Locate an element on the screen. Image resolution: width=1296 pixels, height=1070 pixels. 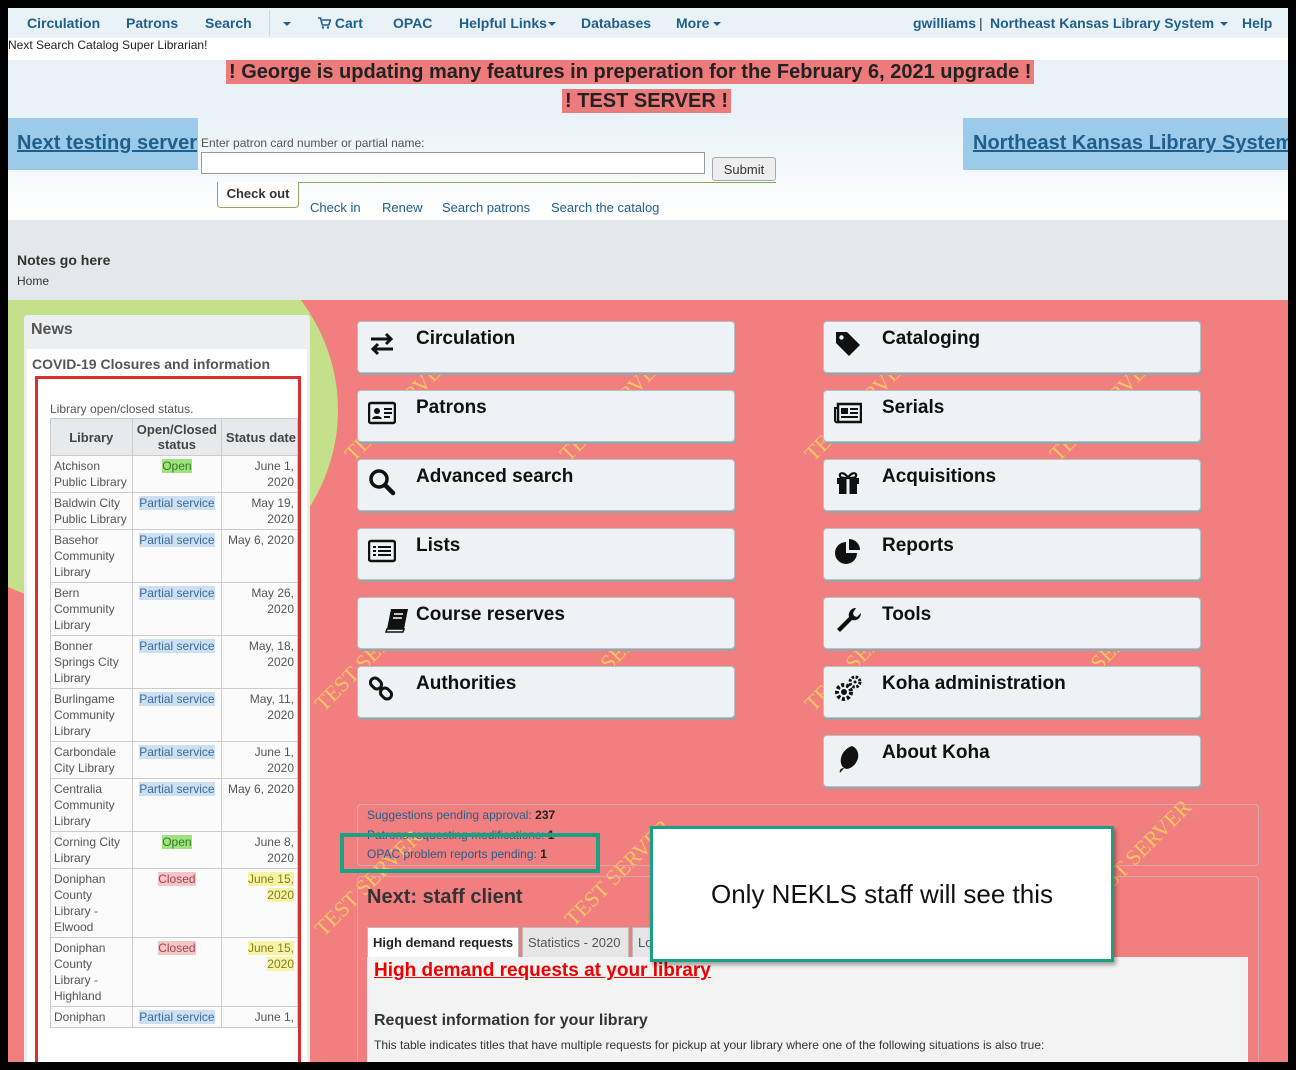
table-row: Atchison Public Library Open June 1, 2020 is located at coordinates (174, 474).